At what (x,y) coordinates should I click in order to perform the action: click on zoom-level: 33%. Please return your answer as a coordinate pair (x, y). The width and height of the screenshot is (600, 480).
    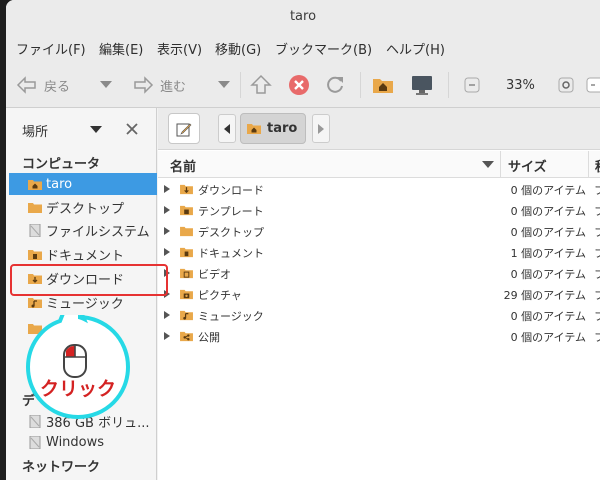
    Looking at the image, I should click on (520, 85).